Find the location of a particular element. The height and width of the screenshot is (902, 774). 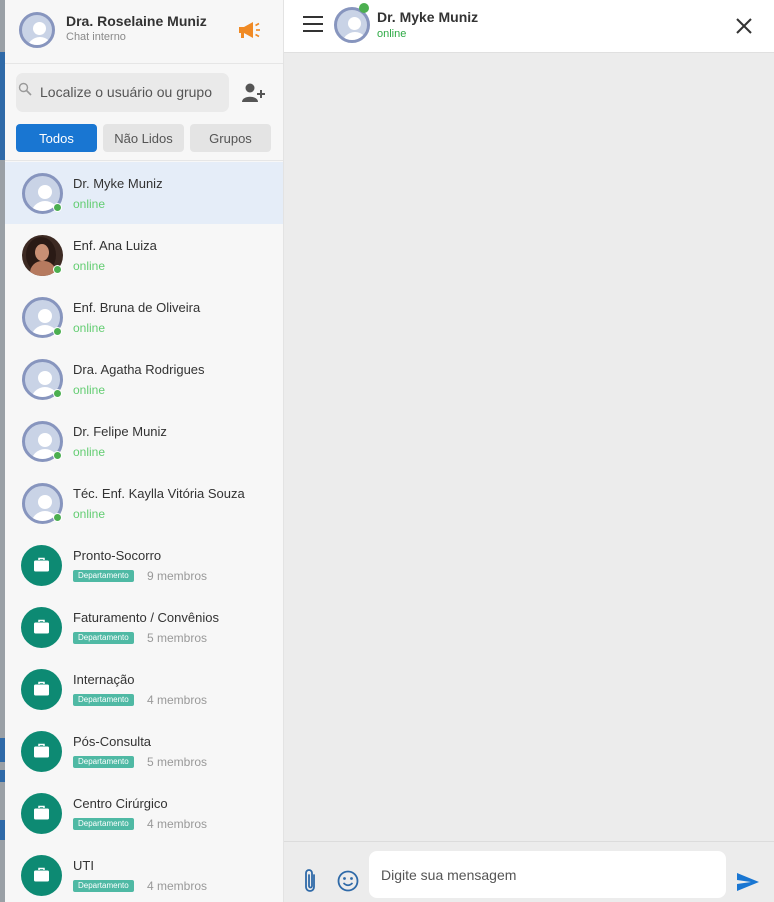

tab-grupos: Grupos is located at coordinates (230, 138).